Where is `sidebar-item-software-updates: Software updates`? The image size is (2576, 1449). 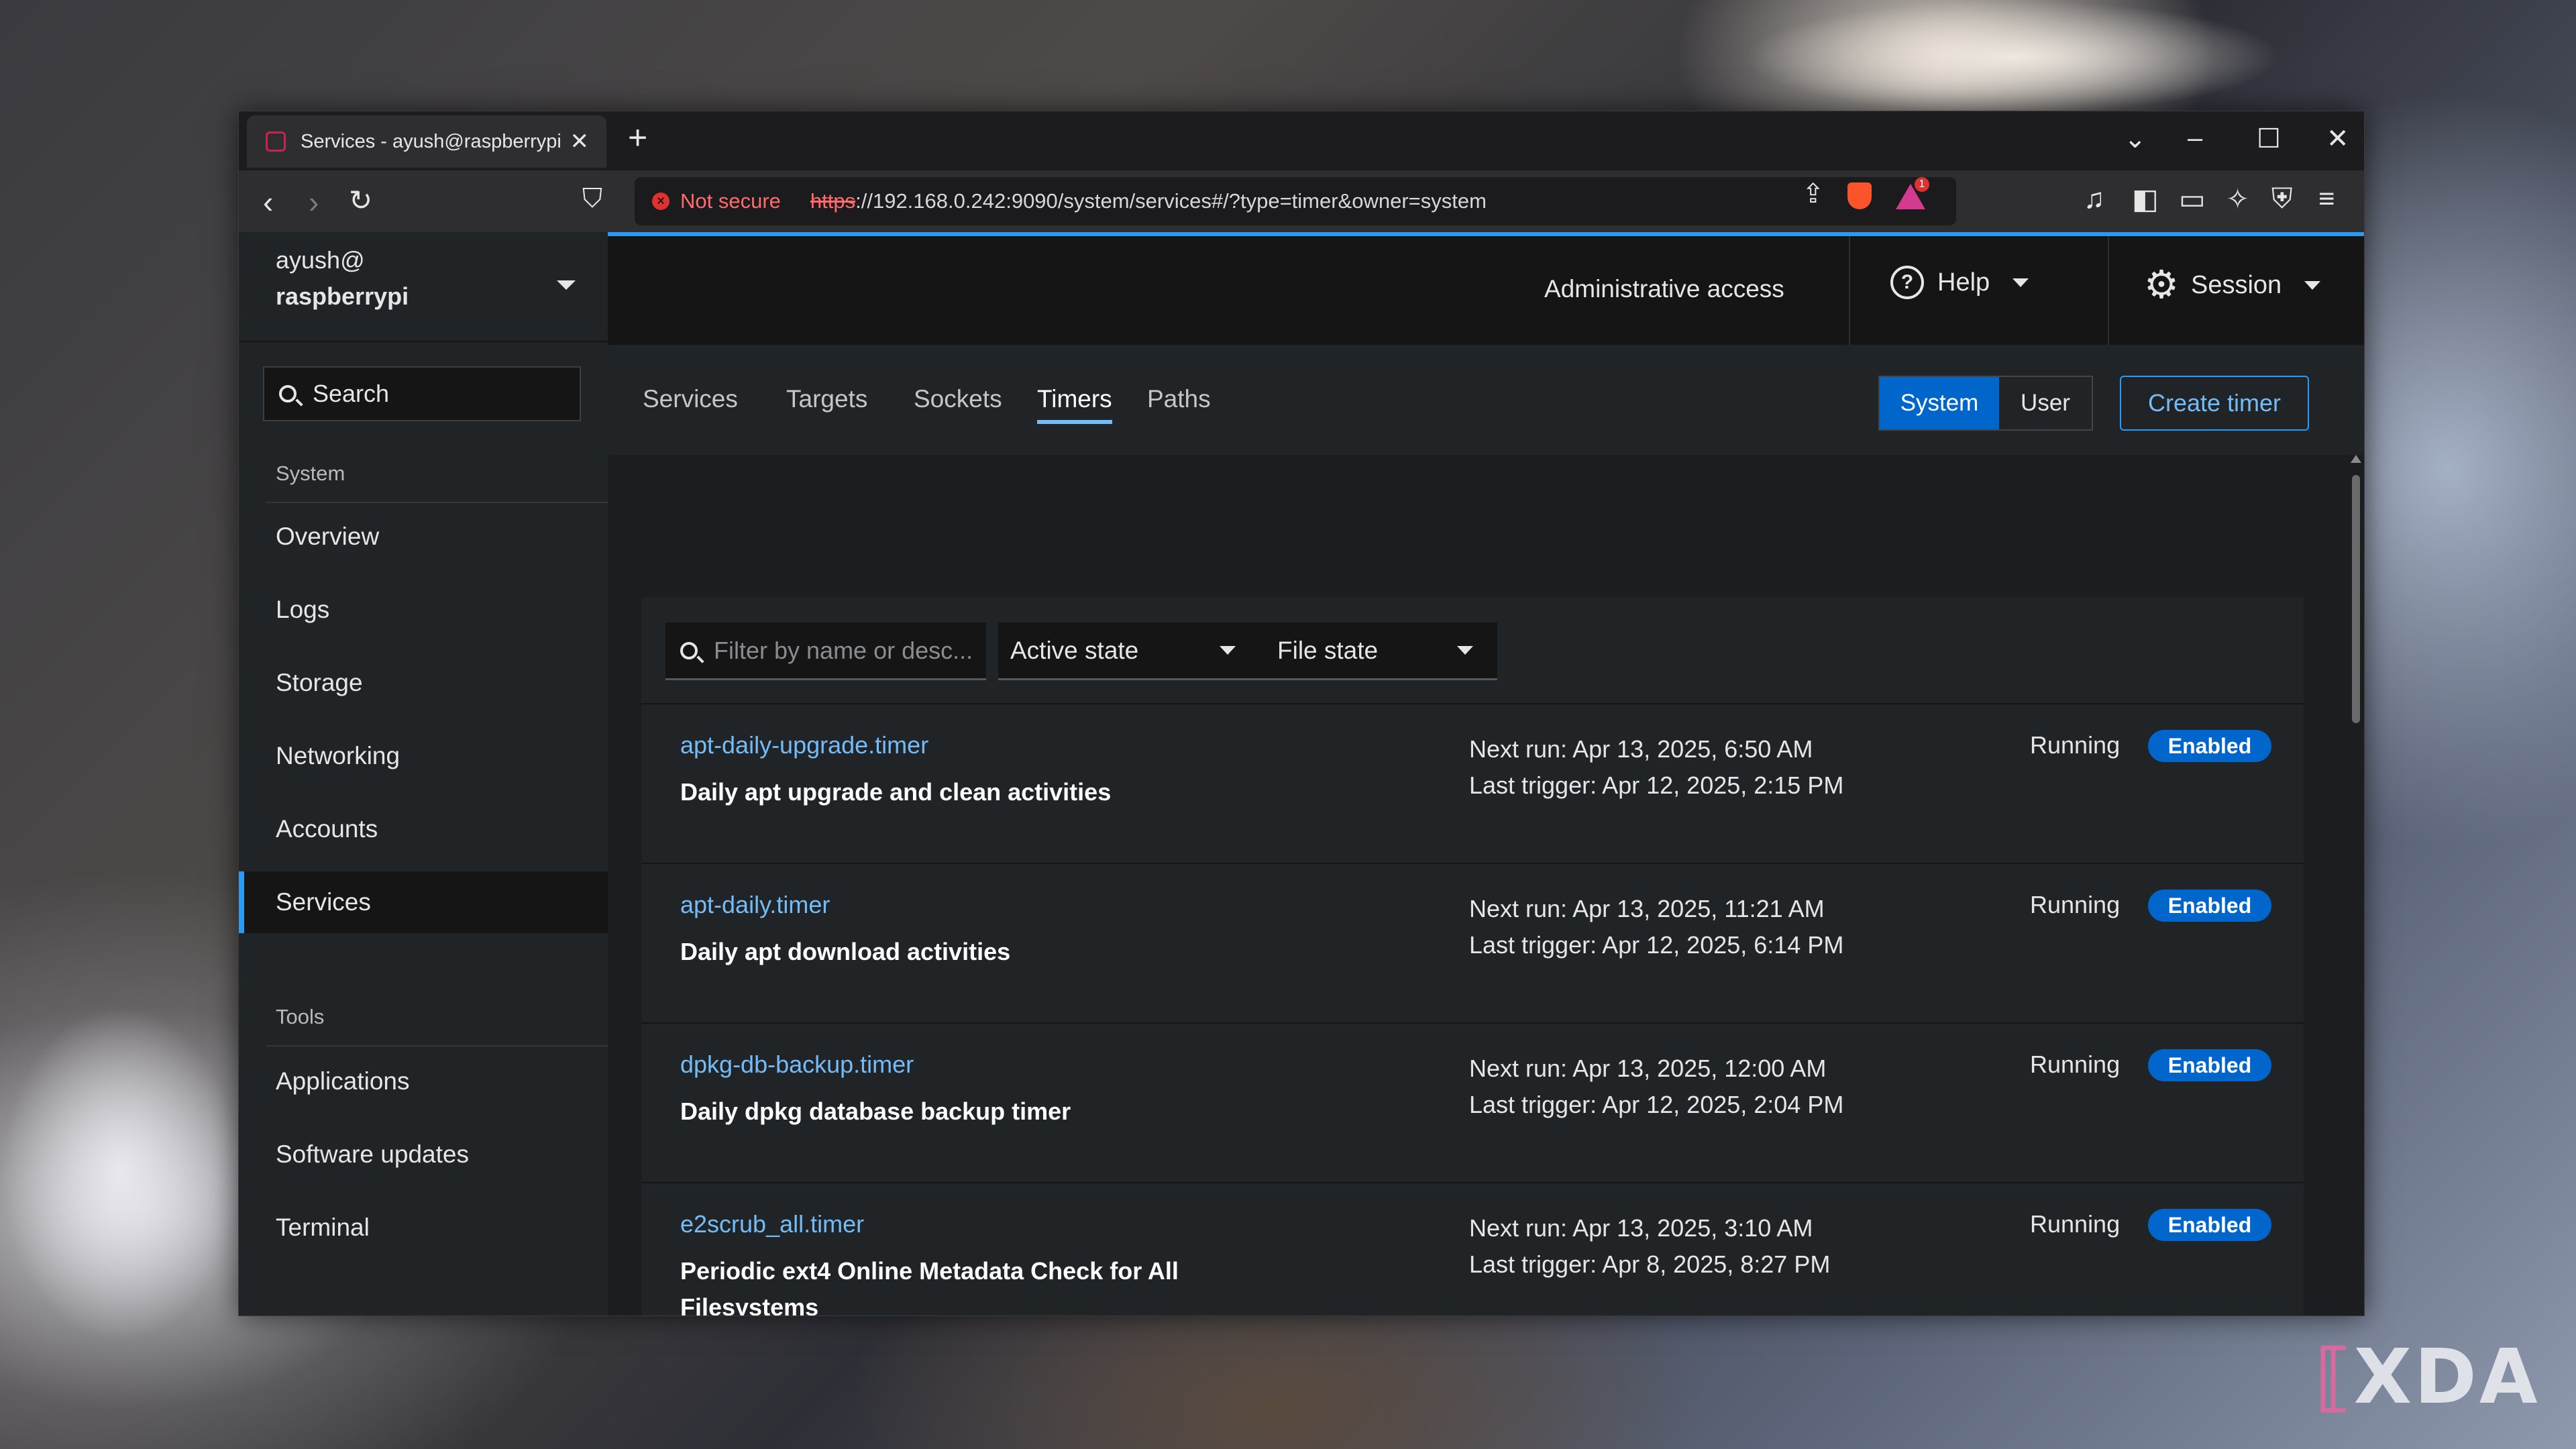
sidebar-item-software-updates: Software updates is located at coordinates (423, 1154).